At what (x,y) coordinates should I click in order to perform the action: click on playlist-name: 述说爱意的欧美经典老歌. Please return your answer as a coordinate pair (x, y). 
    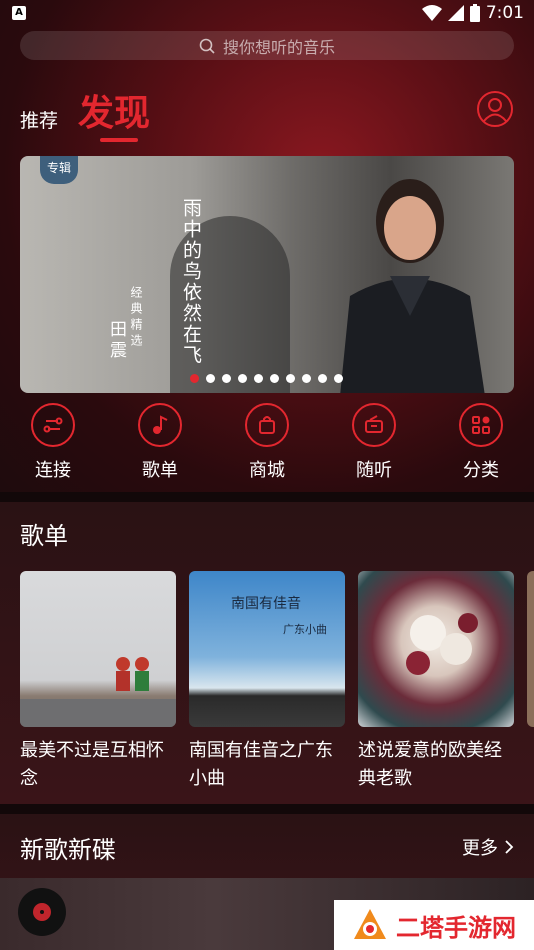
    Looking at the image, I should click on (430, 764).